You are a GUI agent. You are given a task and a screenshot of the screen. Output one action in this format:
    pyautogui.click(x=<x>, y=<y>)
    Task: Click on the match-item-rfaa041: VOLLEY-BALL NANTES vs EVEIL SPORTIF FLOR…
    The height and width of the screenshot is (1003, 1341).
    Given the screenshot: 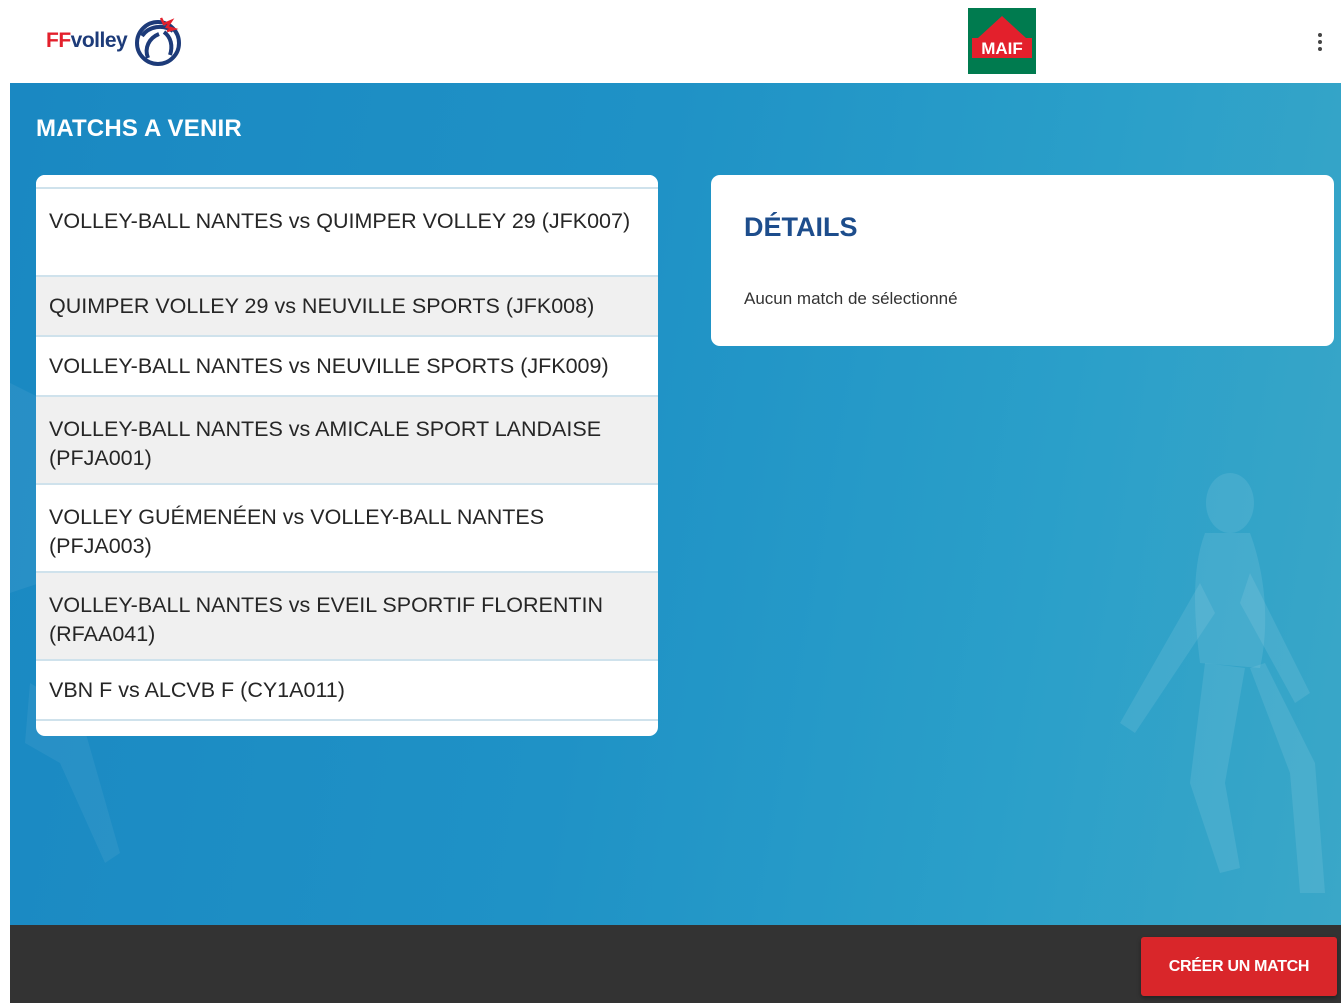 What is the action you would take?
    pyautogui.click(x=347, y=617)
    